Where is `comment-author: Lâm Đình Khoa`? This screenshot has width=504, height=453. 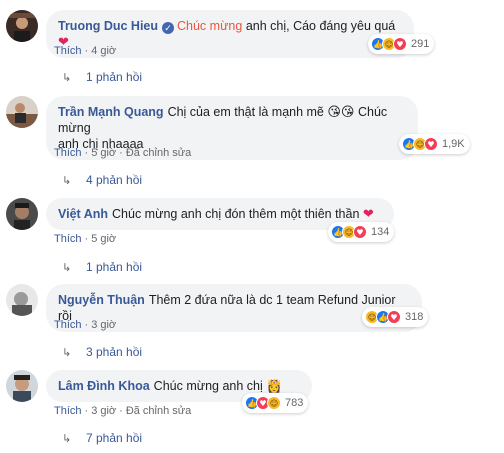
comment-author: Lâm Đình Khoa is located at coordinates (104, 386).